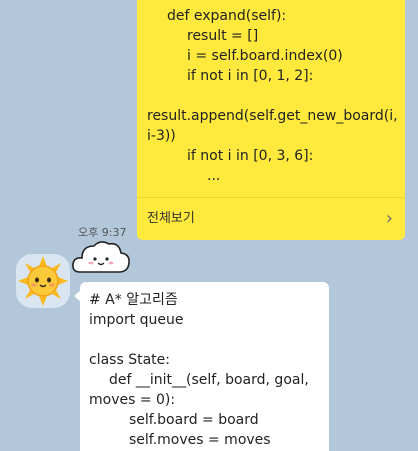 The image size is (418, 451). I want to click on view-all-button: 전체보기 ›, so click(271, 219).